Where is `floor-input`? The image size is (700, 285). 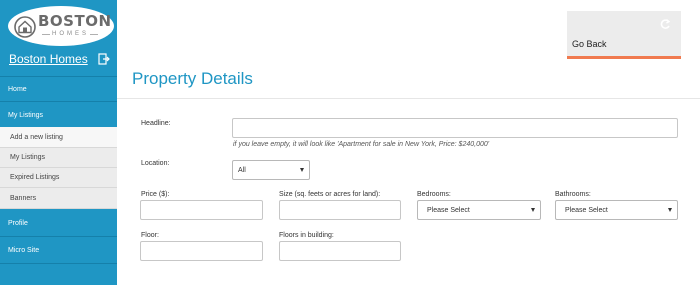 floor-input is located at coordinates (201, 251).